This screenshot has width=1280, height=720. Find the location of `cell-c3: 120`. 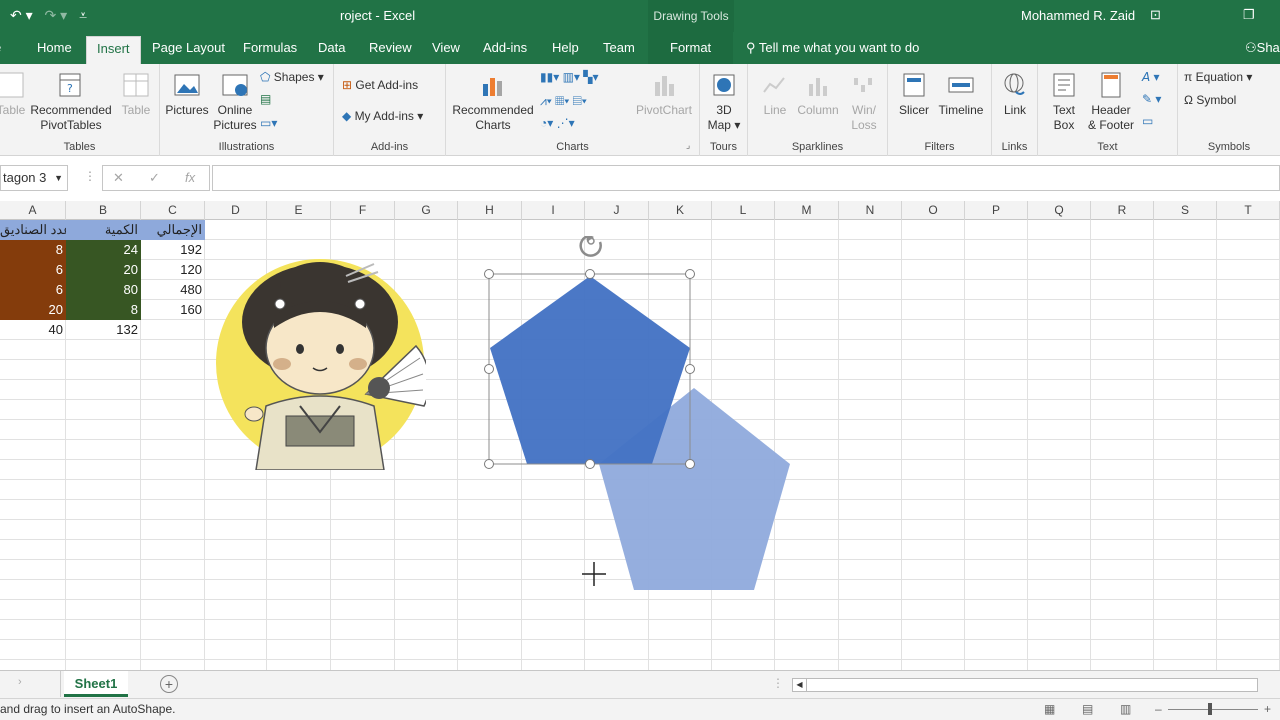

cell-c3: 120 is located at coordinates (173, 270).